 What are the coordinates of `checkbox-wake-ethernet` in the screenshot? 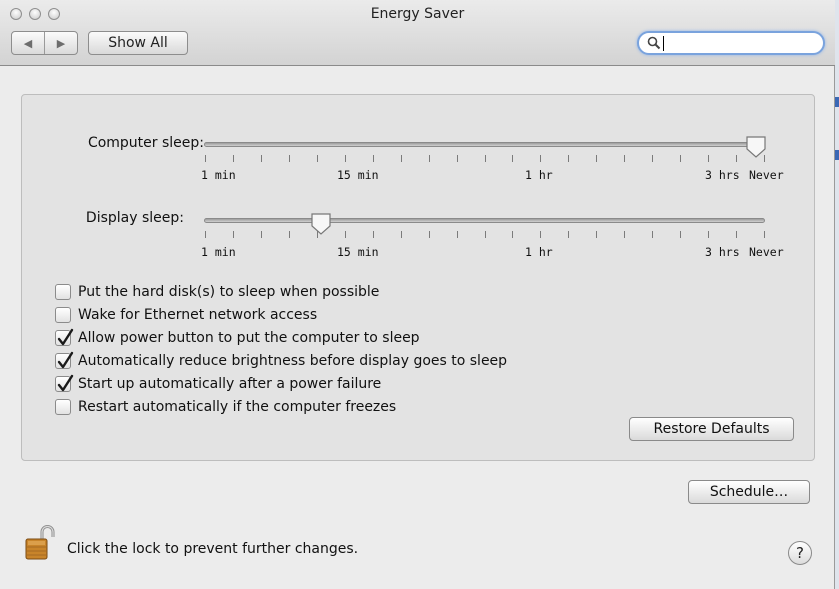 It's located at (63, 315).